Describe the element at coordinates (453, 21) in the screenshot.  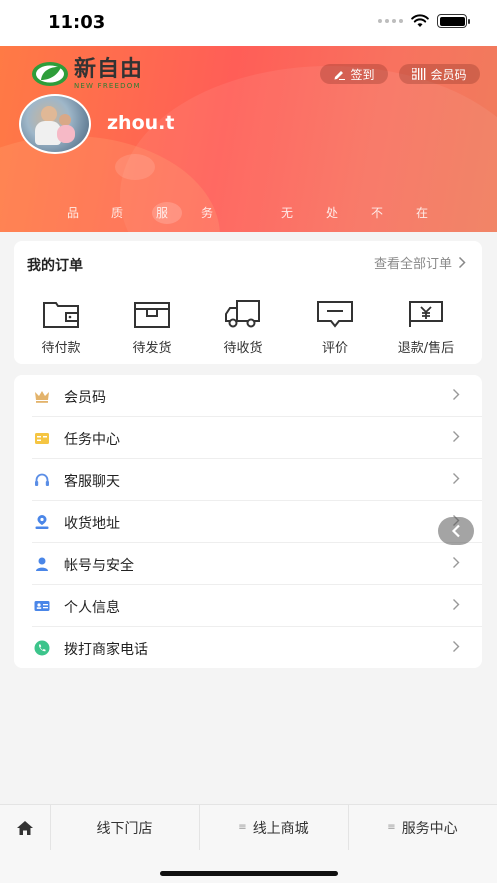
I see `battery-icon` at that location.